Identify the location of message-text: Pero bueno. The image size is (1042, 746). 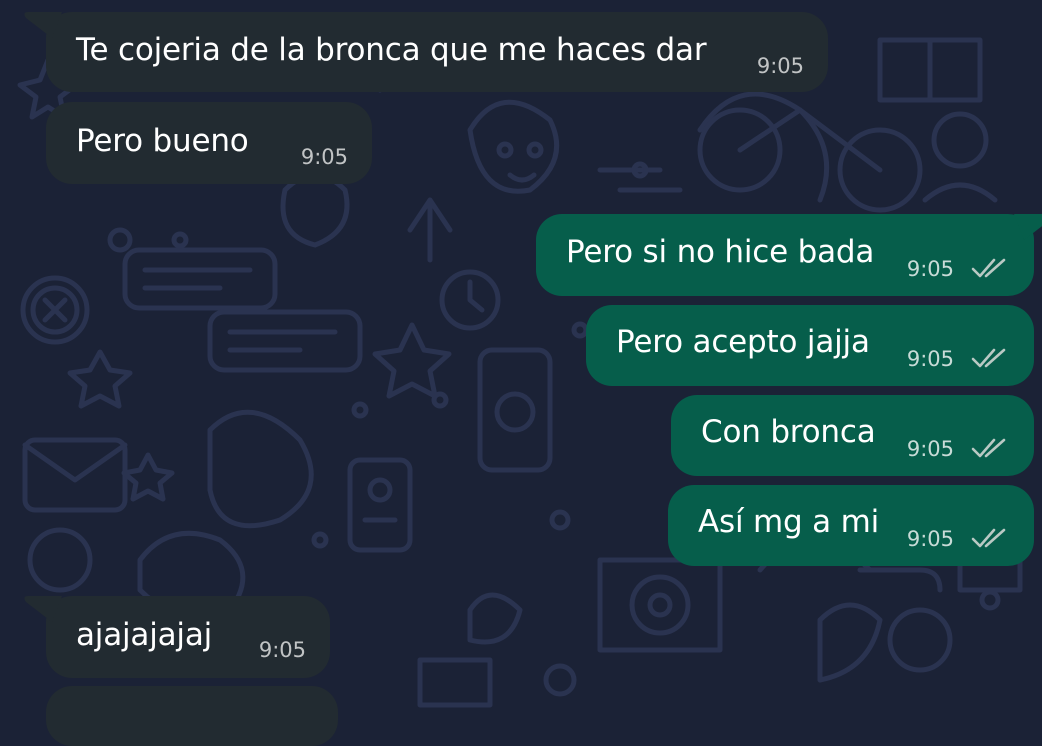
(162, 141).